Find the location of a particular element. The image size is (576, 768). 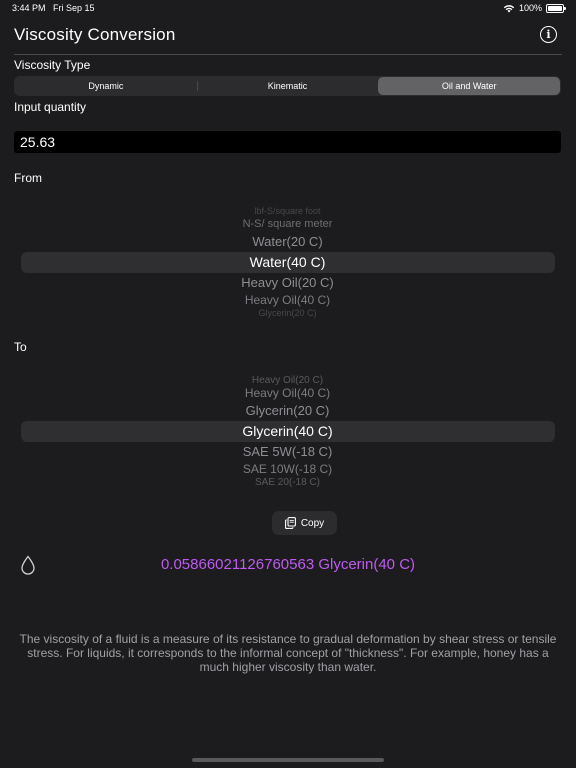

result-value: 0.05866021126760563 Glycerin(40 C) is located at coordinates (288, 564).